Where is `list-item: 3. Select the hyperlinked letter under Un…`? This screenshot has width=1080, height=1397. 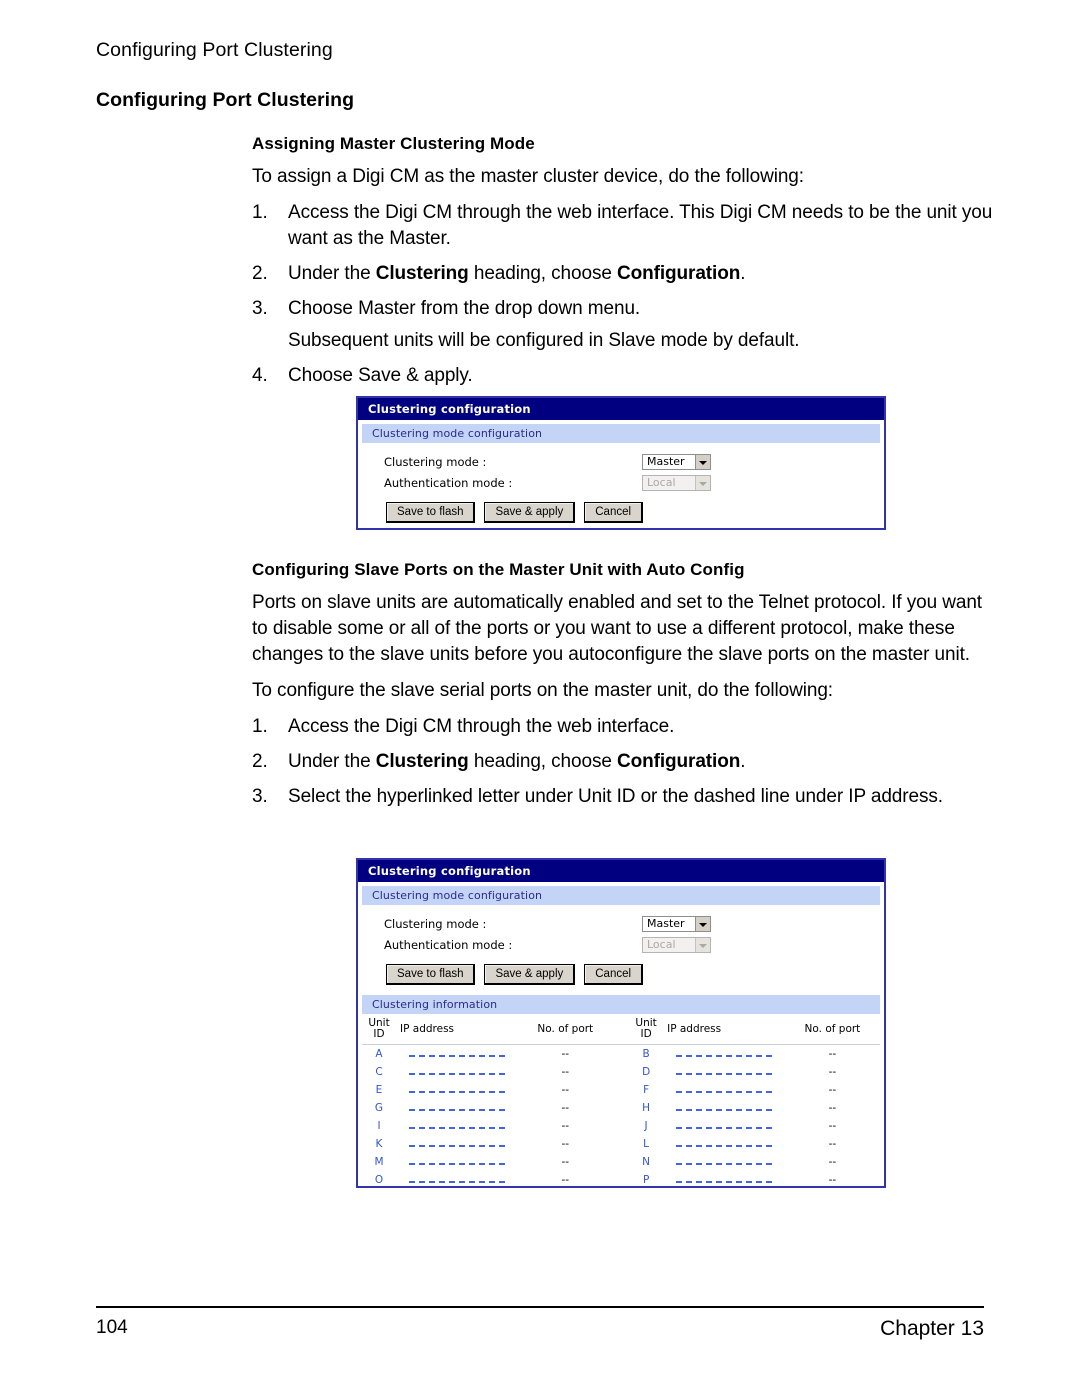
list-item: 3. Select the hyperlinked letter under Un… is located at coordinates (624, 797).